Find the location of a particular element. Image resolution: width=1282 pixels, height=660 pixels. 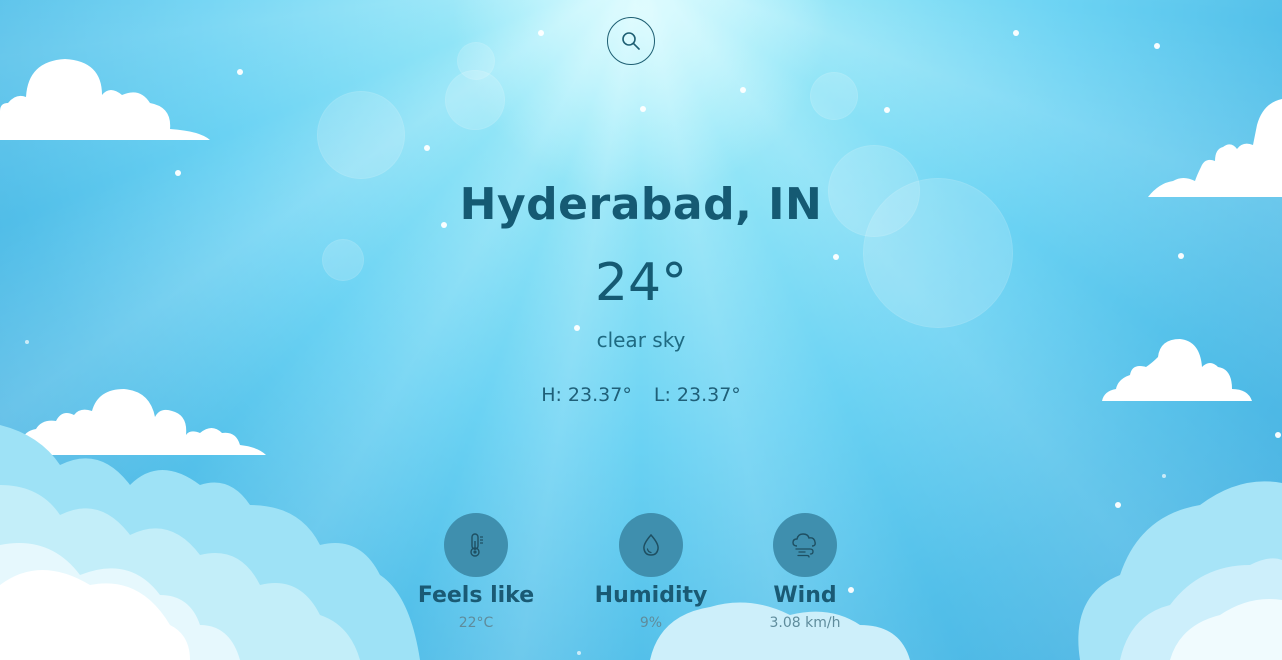

stat-value: 9% is located at coordinates (651, 623).